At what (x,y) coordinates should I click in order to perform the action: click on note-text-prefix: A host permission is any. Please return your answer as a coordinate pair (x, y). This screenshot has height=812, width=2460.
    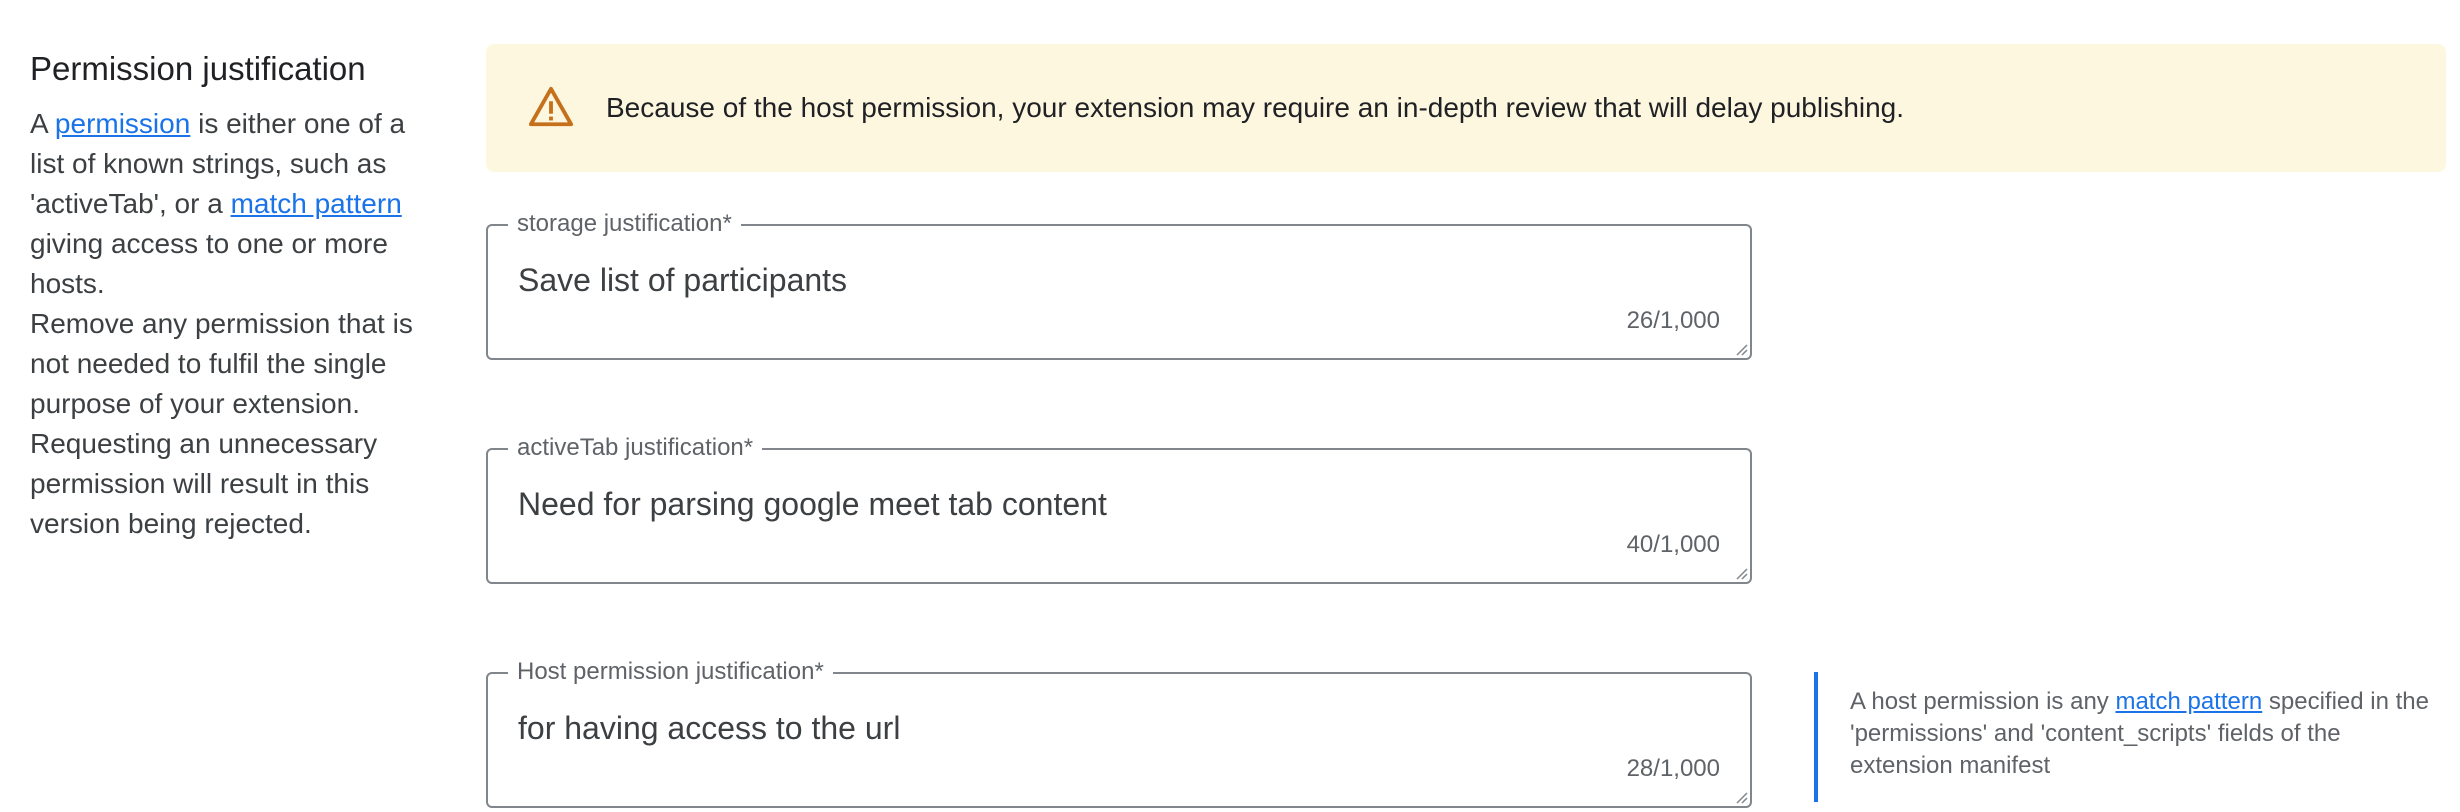
    Looking at the image, I should click on (1983, 701).